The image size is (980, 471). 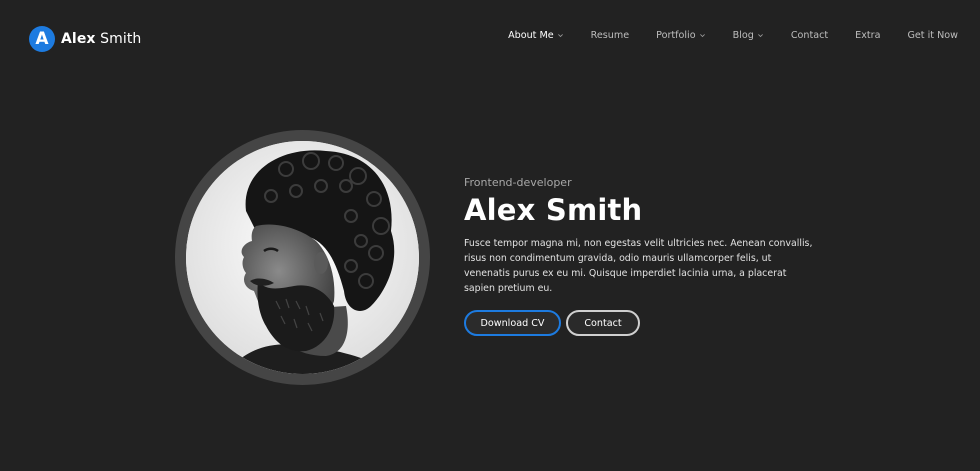 I want to click on download-cv-button: Download CV, so click(x=512, y=323).